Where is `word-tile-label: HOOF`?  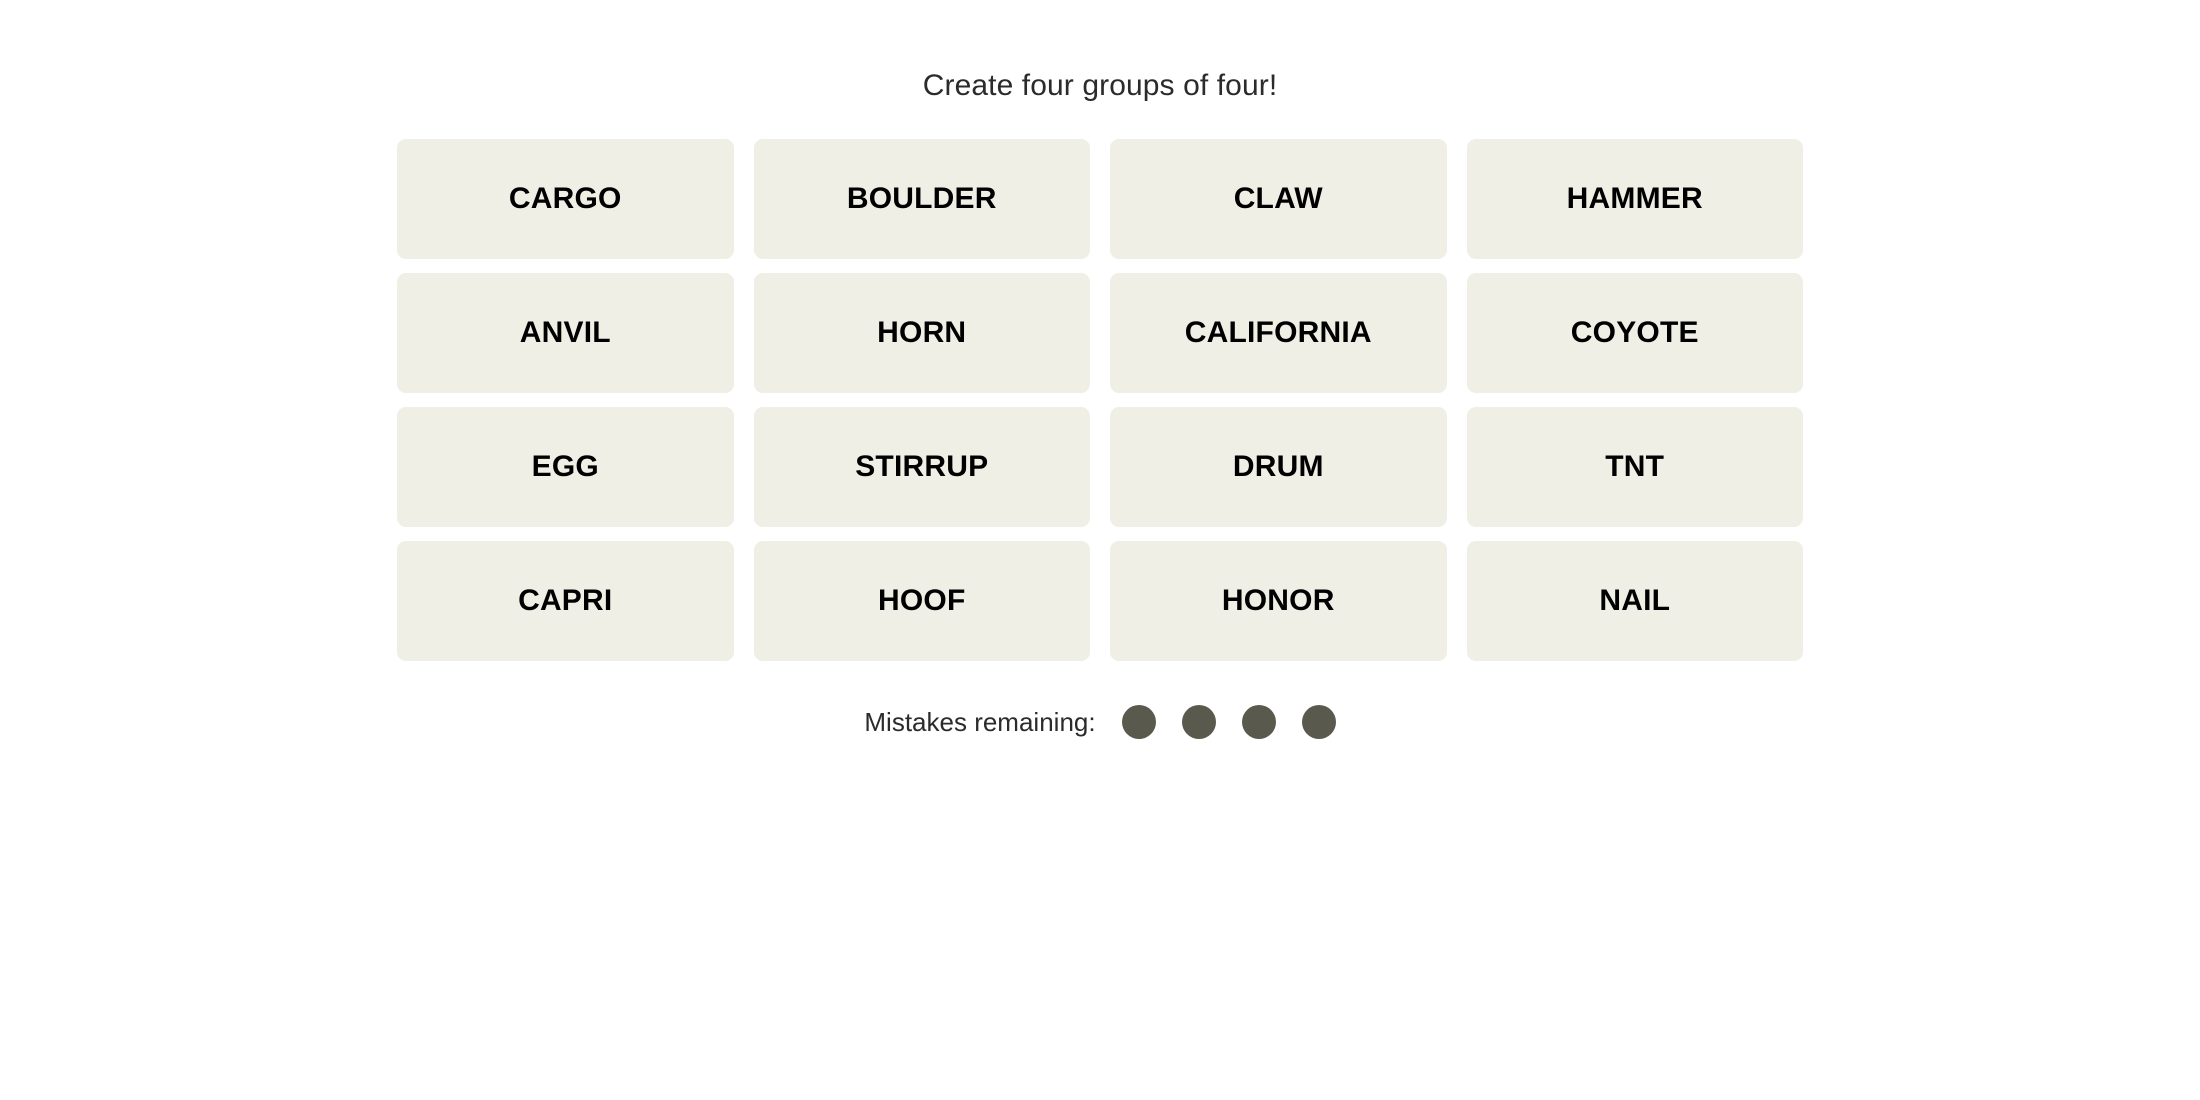 word-tile-label: HOOF is located at coordinates (922, 600).